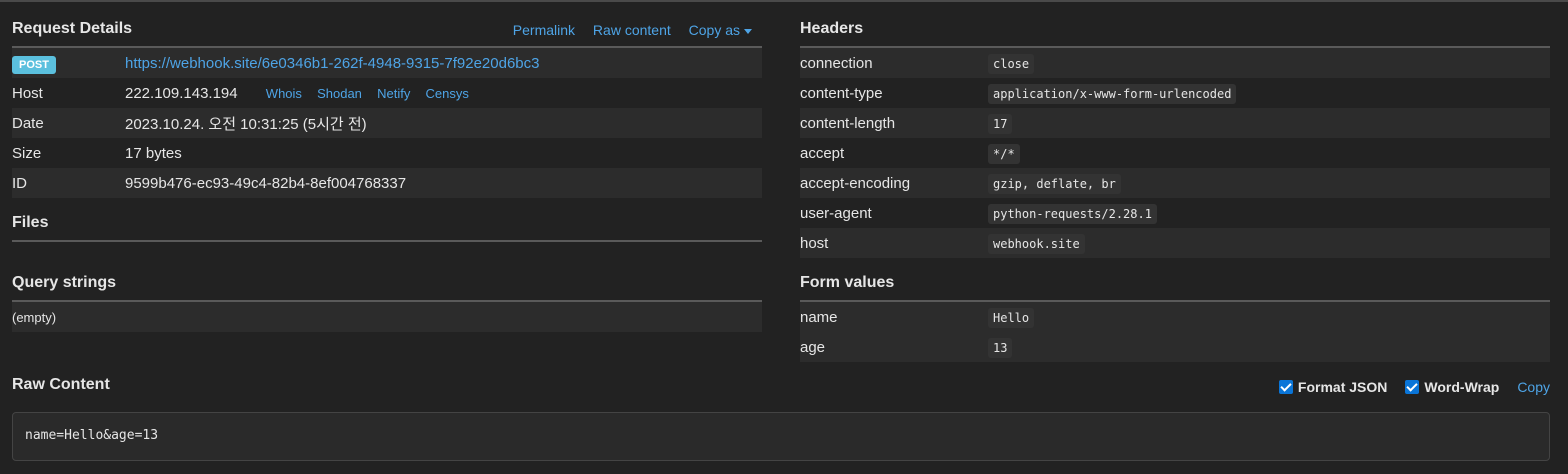 The width and height of the screenshot is (1568, 474). What do you see at coordinates (848, 123) in the screenshot?
I see `header-key: content-length` at bounding box center [848, 123].